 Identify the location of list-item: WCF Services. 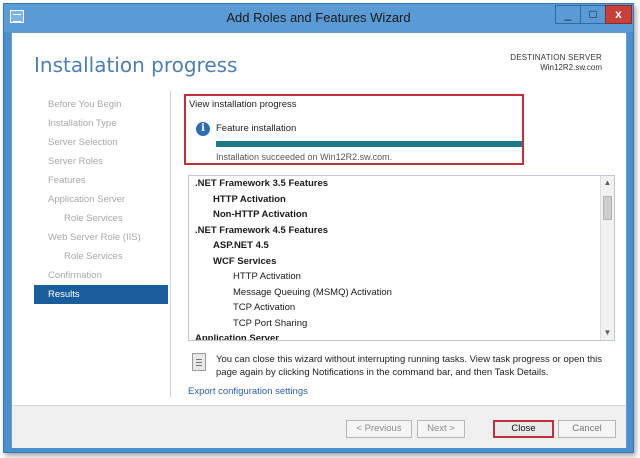
(245, 261).